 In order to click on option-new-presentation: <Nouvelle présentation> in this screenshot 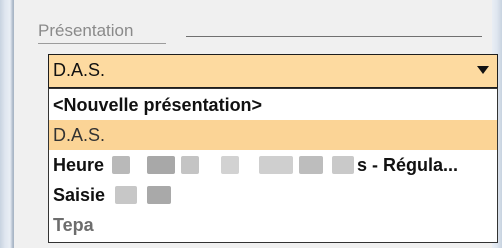, I will do `click(273, 105)`.